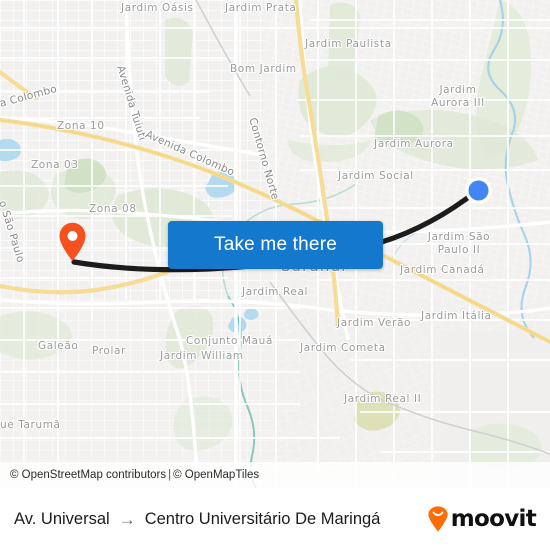  Describe the element at coordinates (88, 475) in the screenshot. I see `attribution-openstreetmap: © OpenStreetMap contributors` at that location.